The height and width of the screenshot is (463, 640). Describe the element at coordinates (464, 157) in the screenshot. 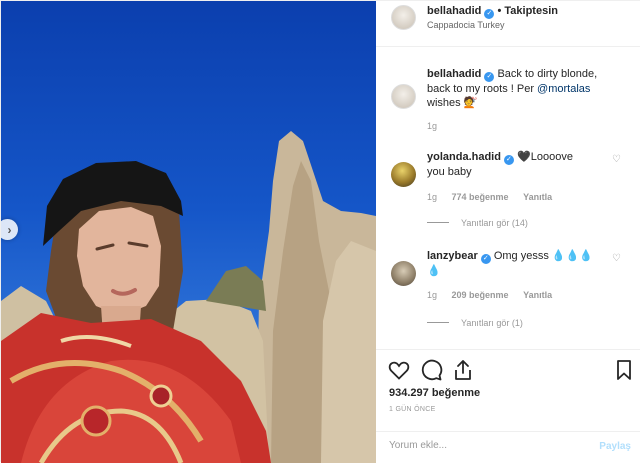

I see `comment-username: yolanda.hadid` at that location.